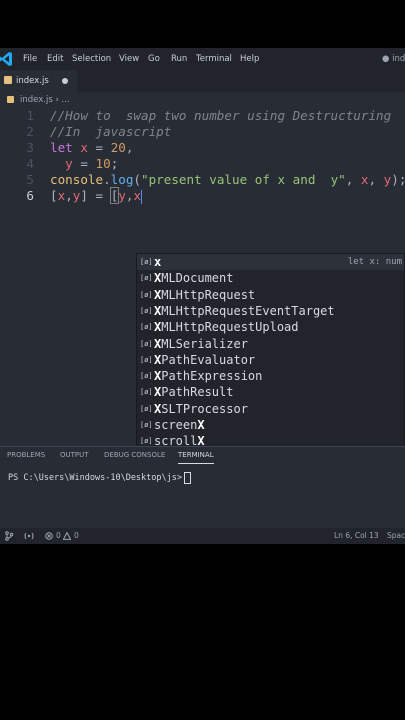 The height and width of the screenshot is (720, 405). What do you see at coordinates (107, 179) in the screenshot?
I see `punctuation: .` at bounding box center [107, 179].